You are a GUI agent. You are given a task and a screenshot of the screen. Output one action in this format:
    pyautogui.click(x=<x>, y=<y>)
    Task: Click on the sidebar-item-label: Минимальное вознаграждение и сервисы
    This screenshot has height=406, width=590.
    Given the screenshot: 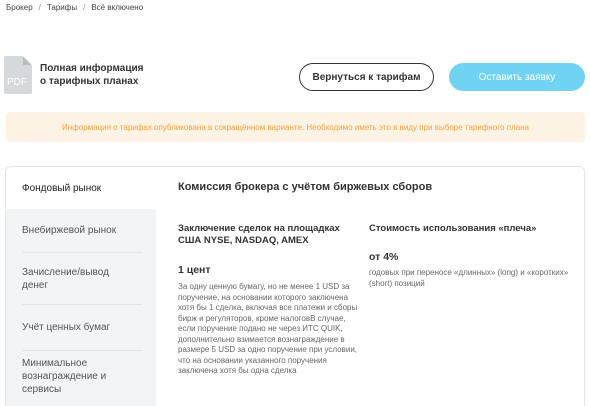 What is the action you would take?
    pyautogui.click(x=64, y=376)
    